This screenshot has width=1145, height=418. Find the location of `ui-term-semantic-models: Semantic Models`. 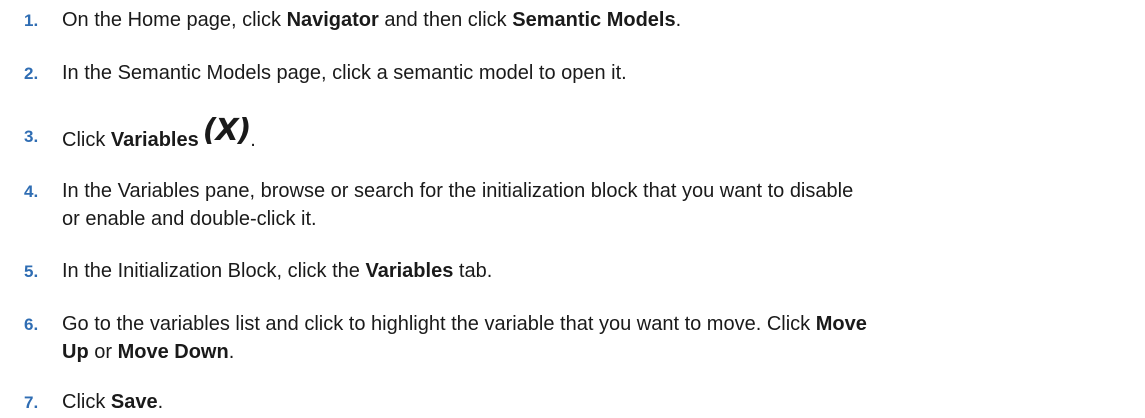

ui-term-semantic-models: Semantic Models is located at coordinates (594, 20).